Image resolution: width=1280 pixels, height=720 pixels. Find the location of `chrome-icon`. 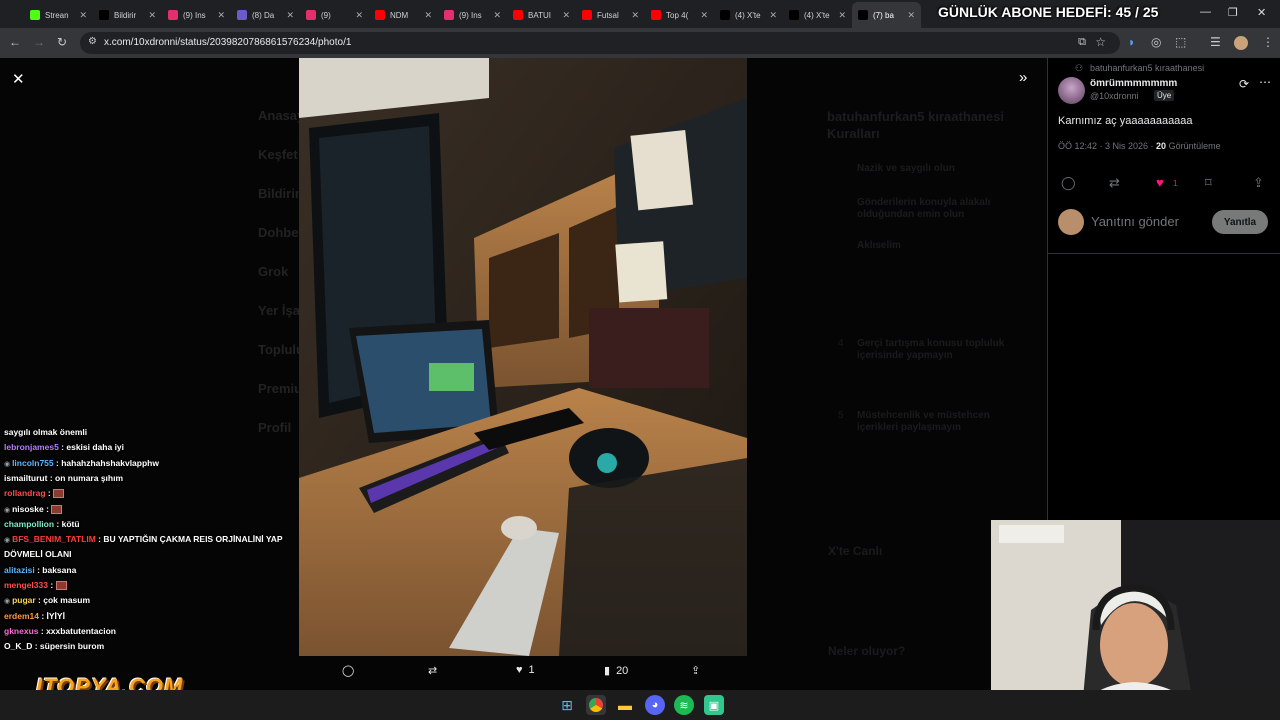

chrome-icon is located at coordinates (596, 705).